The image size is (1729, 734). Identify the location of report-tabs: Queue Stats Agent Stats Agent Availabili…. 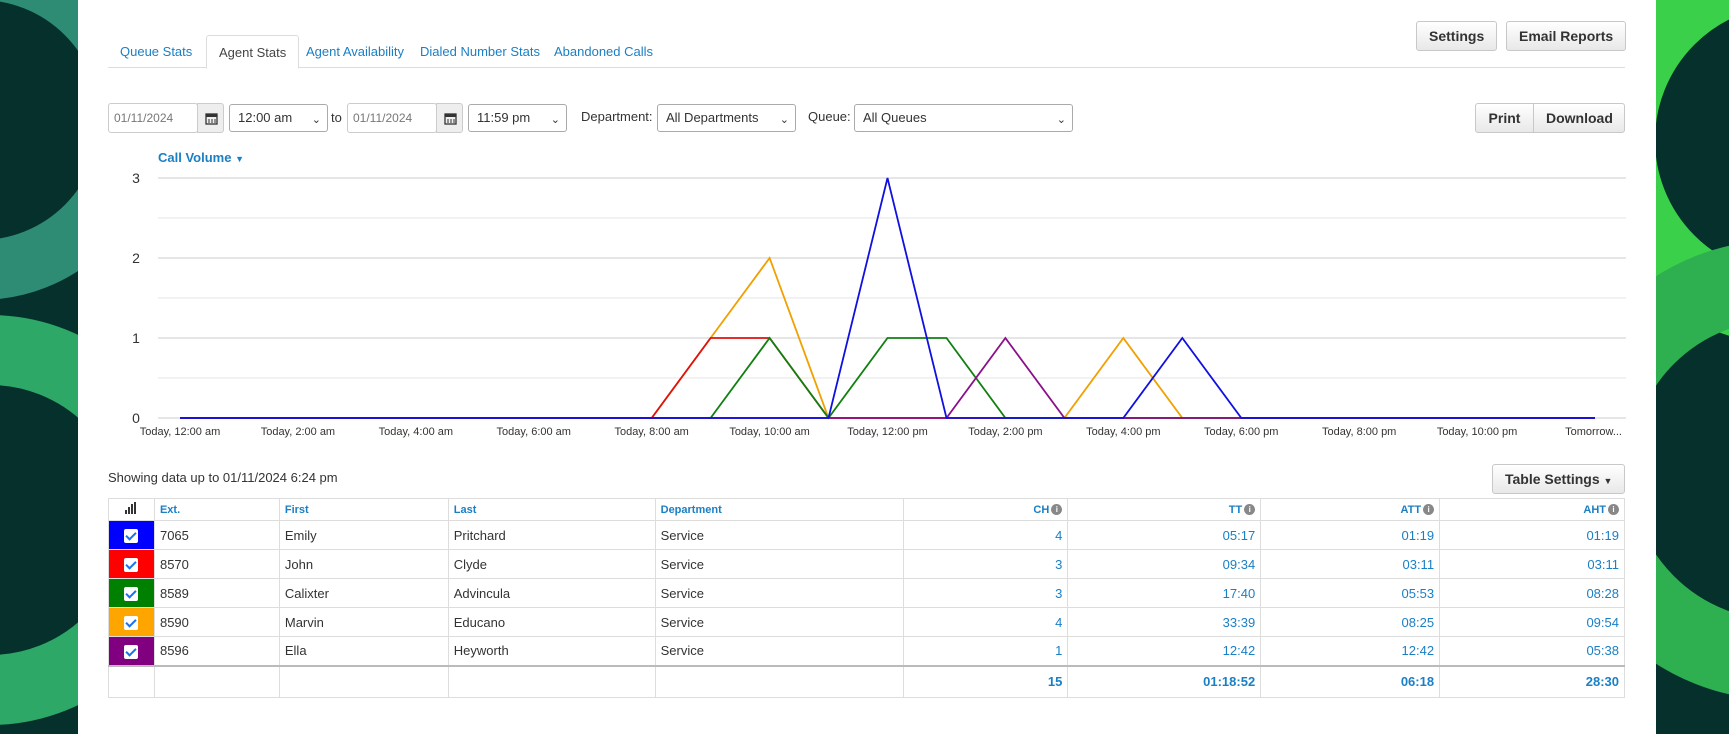
(866, 52).